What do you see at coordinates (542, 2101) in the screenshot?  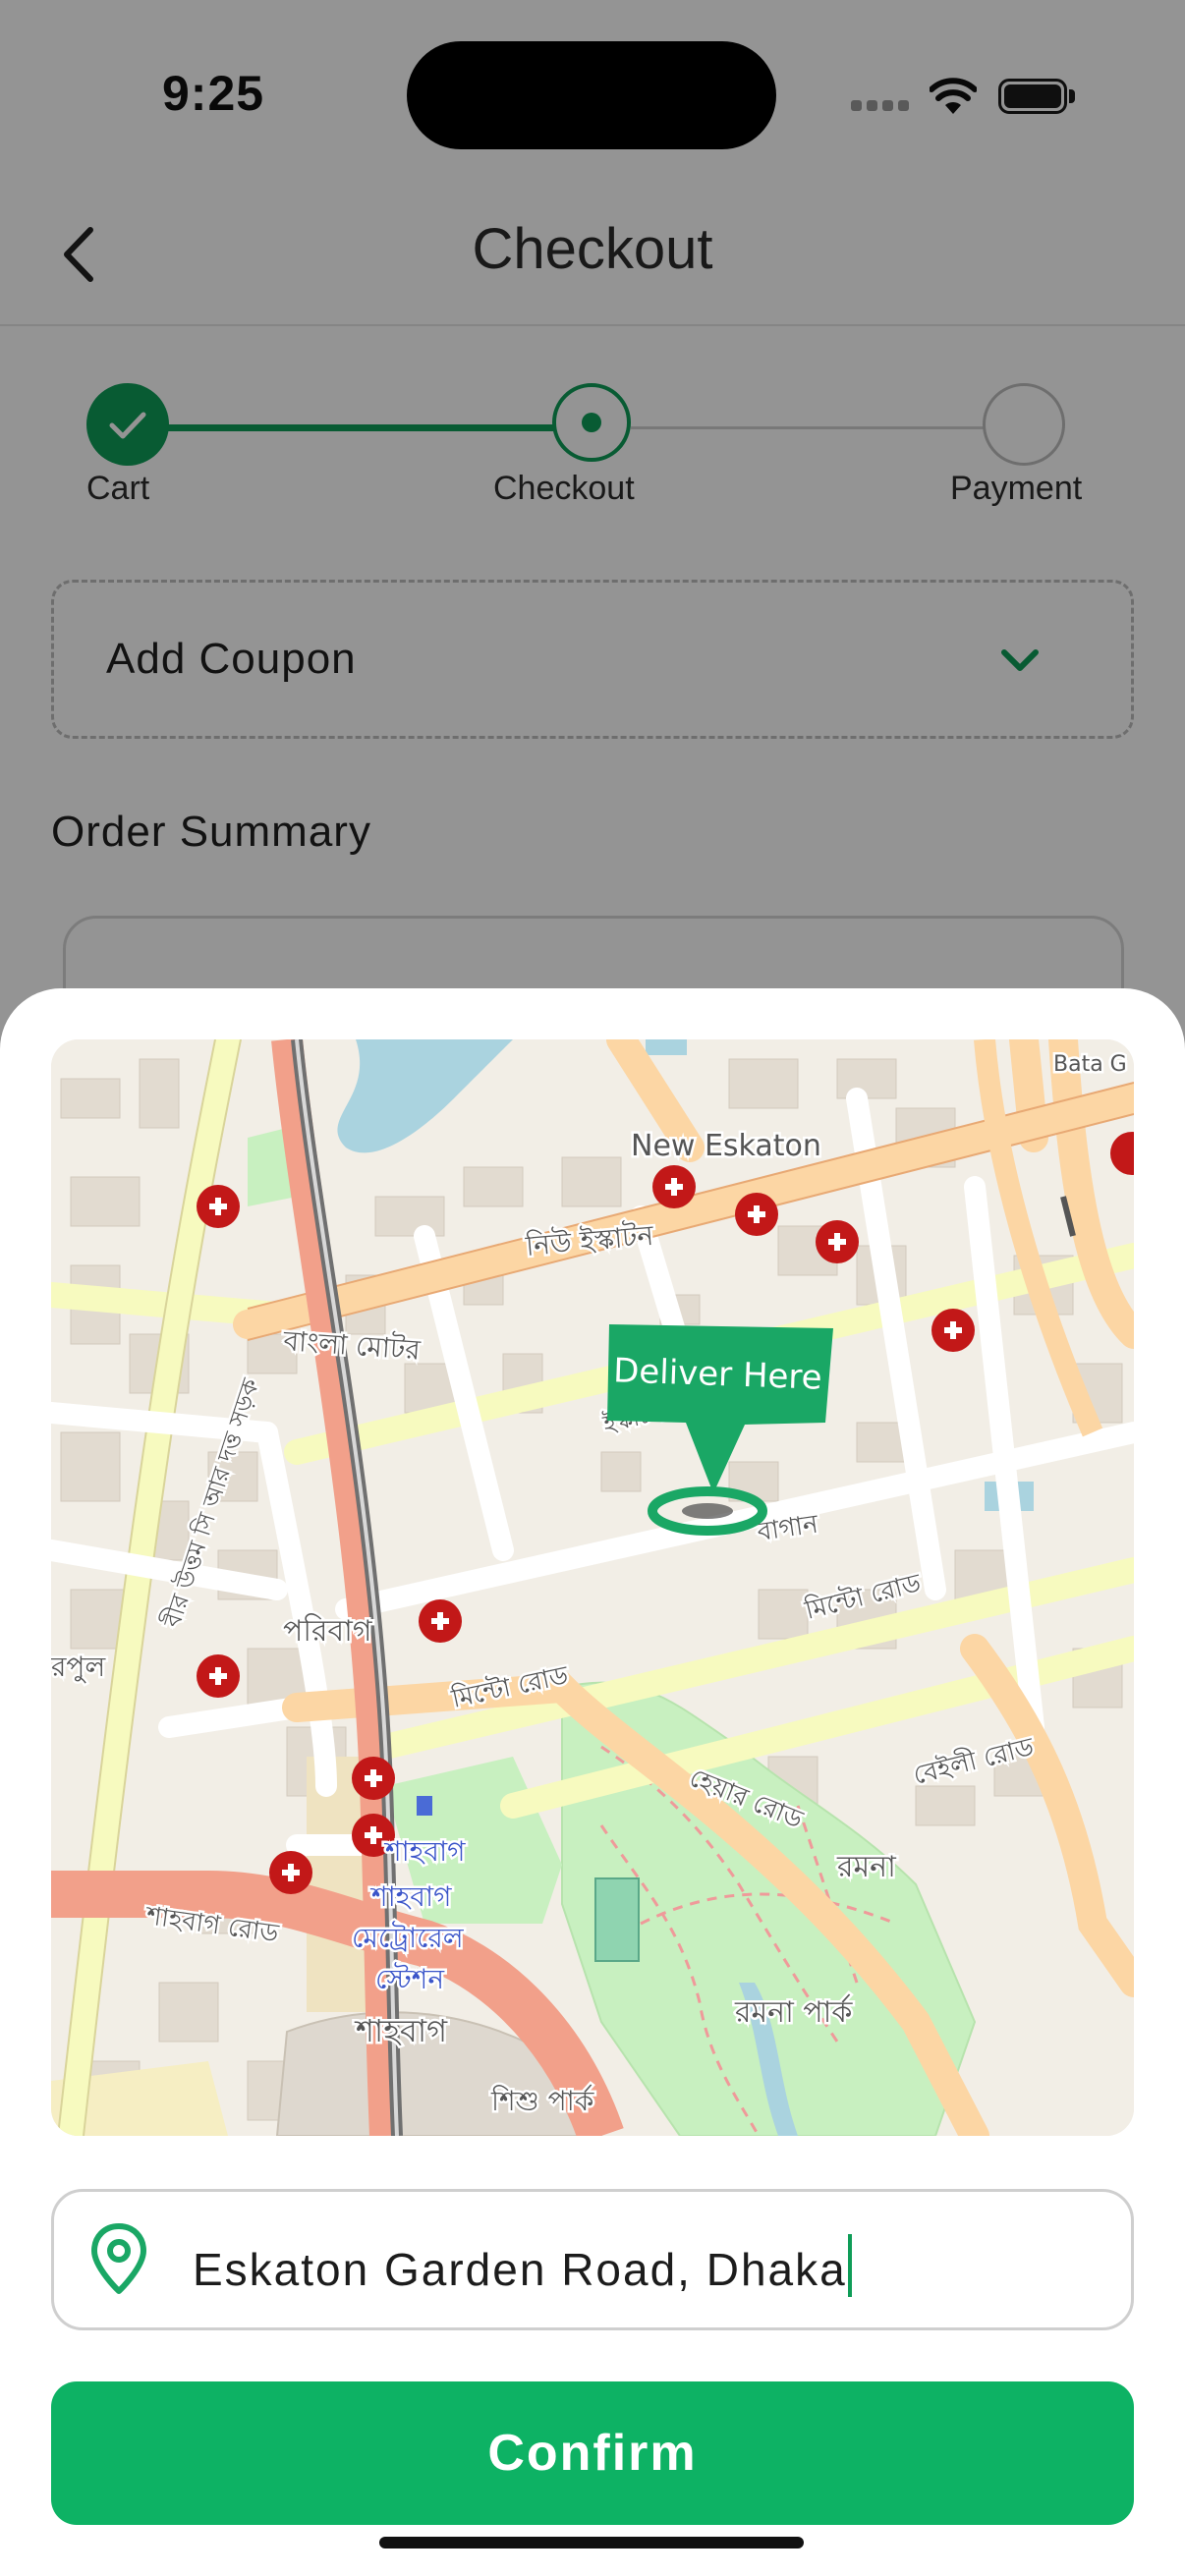 I see `map-label-shishu-park: শিশু পার্ক` at bounding box center [542, 2101].